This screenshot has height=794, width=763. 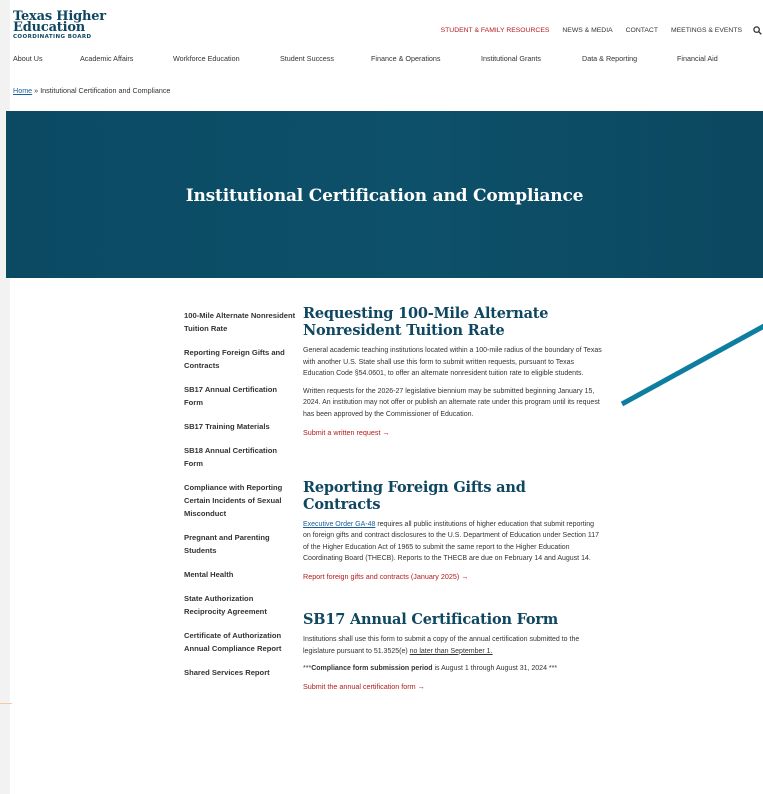 What do you see at coordinates (339, 524) in the screenshot?
I see `executive-order-link: Executive Order GA-48` at bounding box center [339, 524].